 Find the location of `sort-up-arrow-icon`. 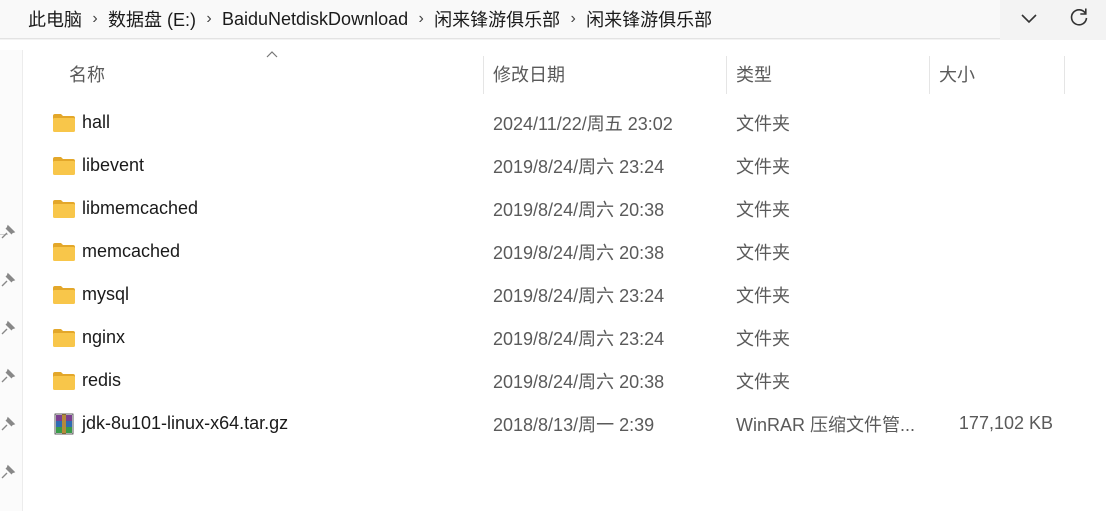

sort-up-arrow-icon is located at coordinates (272, 54).